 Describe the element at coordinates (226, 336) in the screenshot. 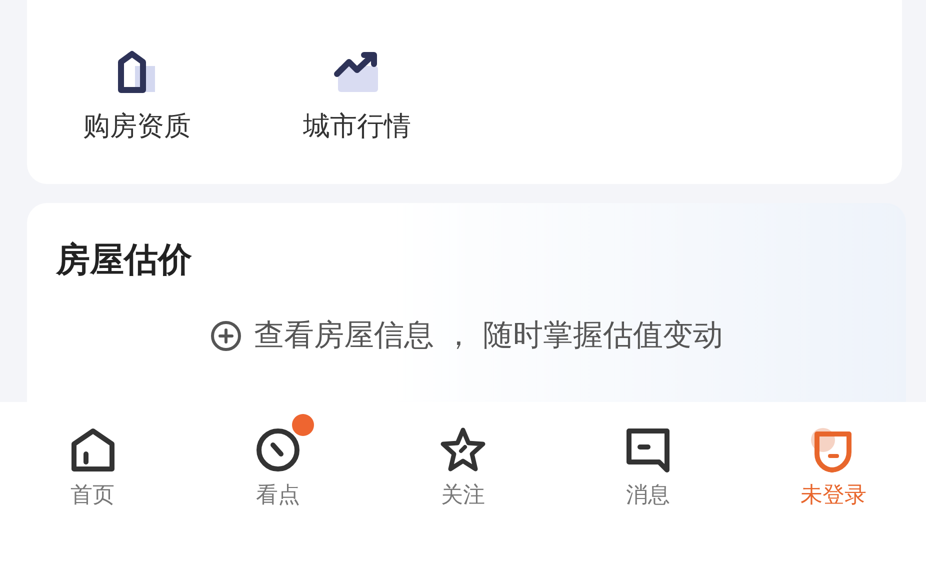

I see `plus-circle-icon` at that location.